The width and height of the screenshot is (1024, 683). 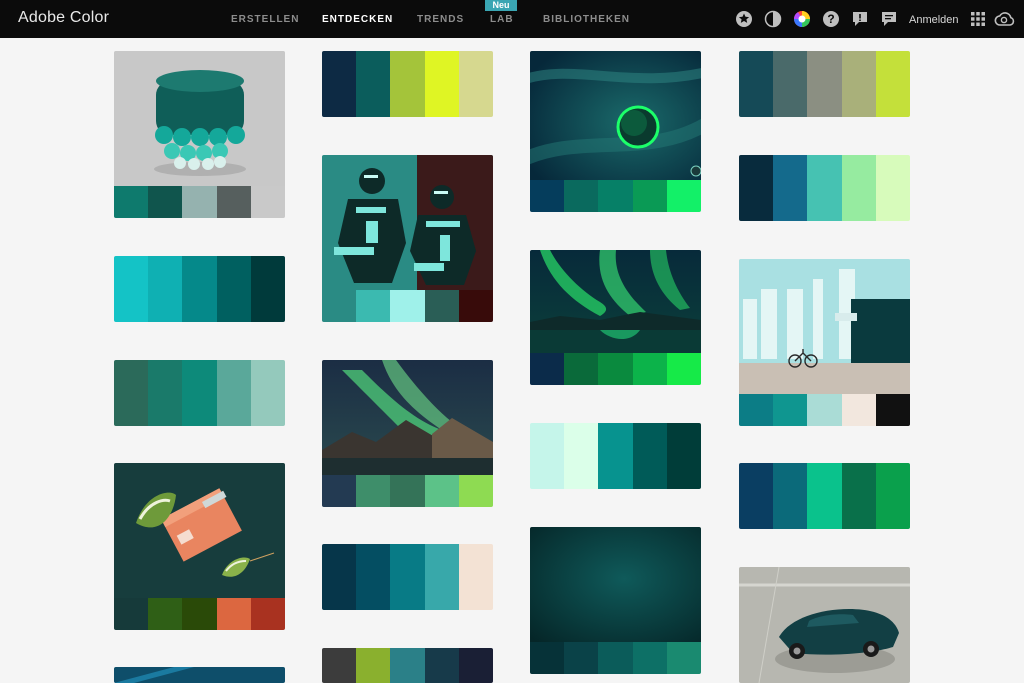 I want to click on help-icon: ?, so click(x=831, y=19).